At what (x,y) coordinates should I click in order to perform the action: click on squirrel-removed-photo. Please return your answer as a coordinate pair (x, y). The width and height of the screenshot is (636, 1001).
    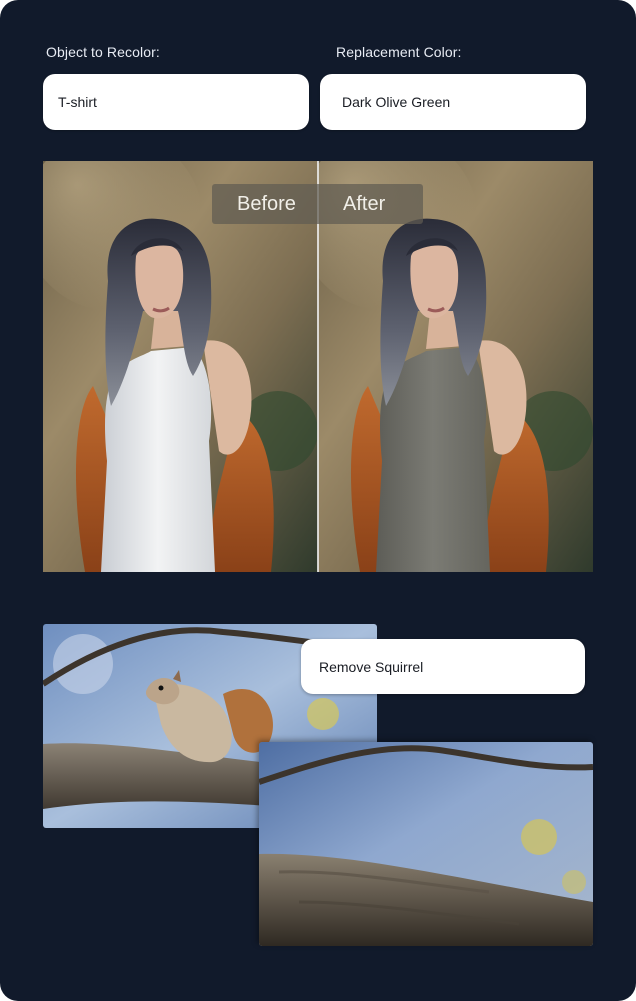
    Looking at the image, I should click on (426, 844).